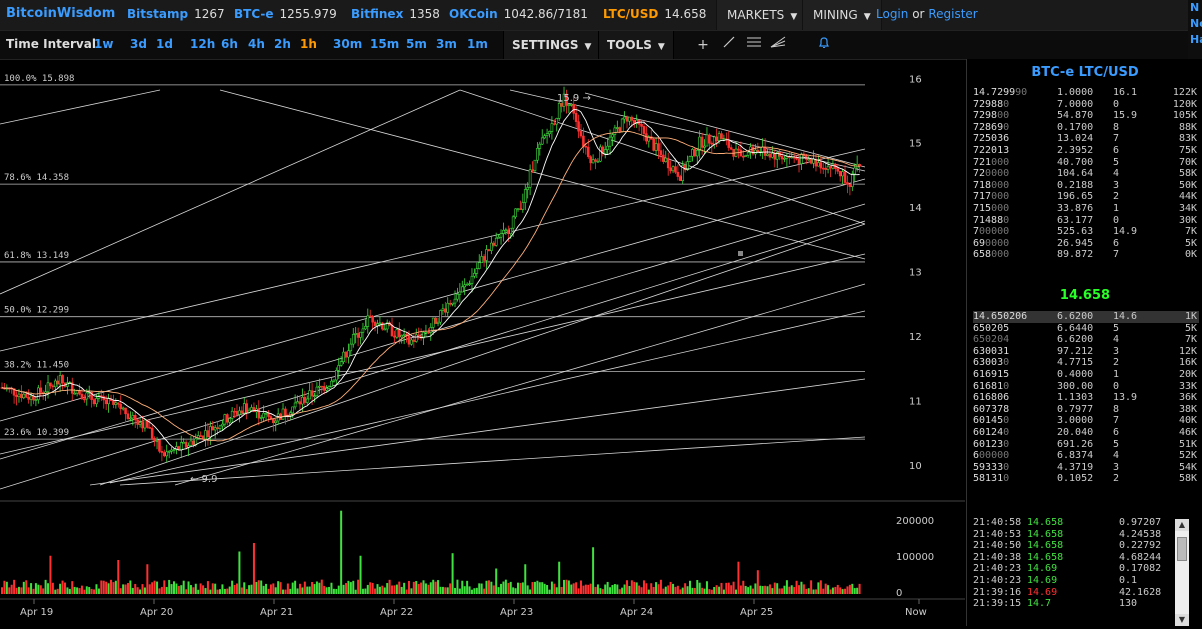 Image resolution: width=1202 pixels, height=629 pixels. I want to click on ticker-ltcusd: LTC/USD 14.658, so click(654, 14).